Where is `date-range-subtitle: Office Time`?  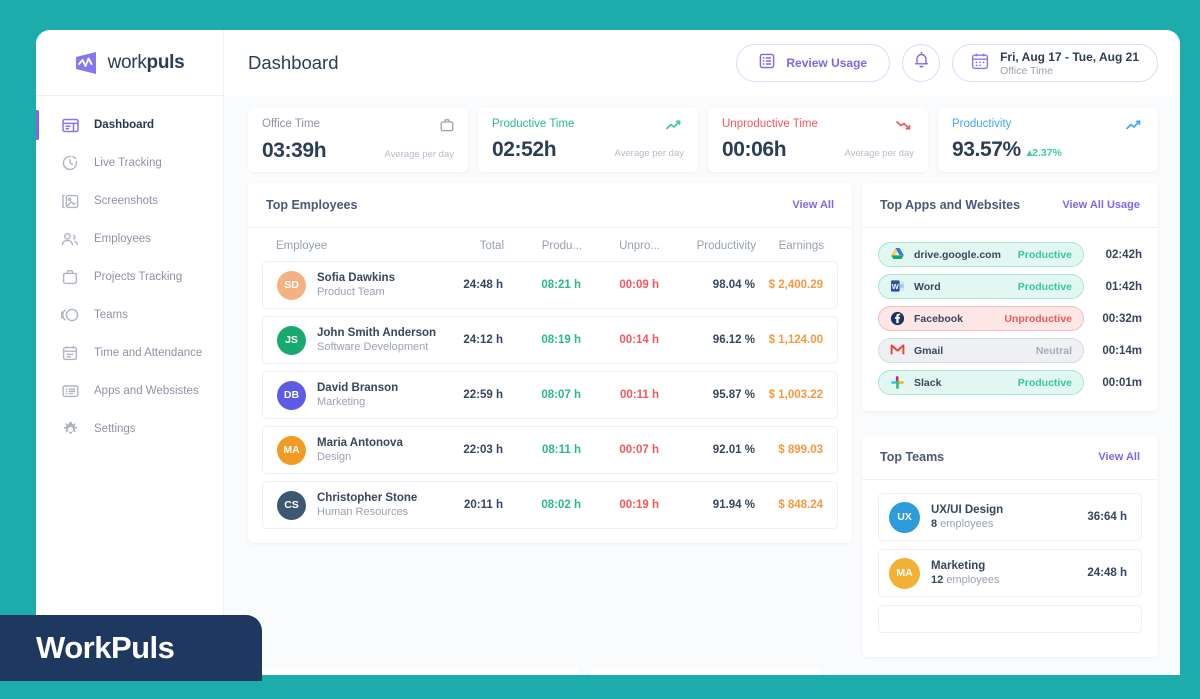 date-range-subtitle: Office Time is located at coordinates (1026, 70).